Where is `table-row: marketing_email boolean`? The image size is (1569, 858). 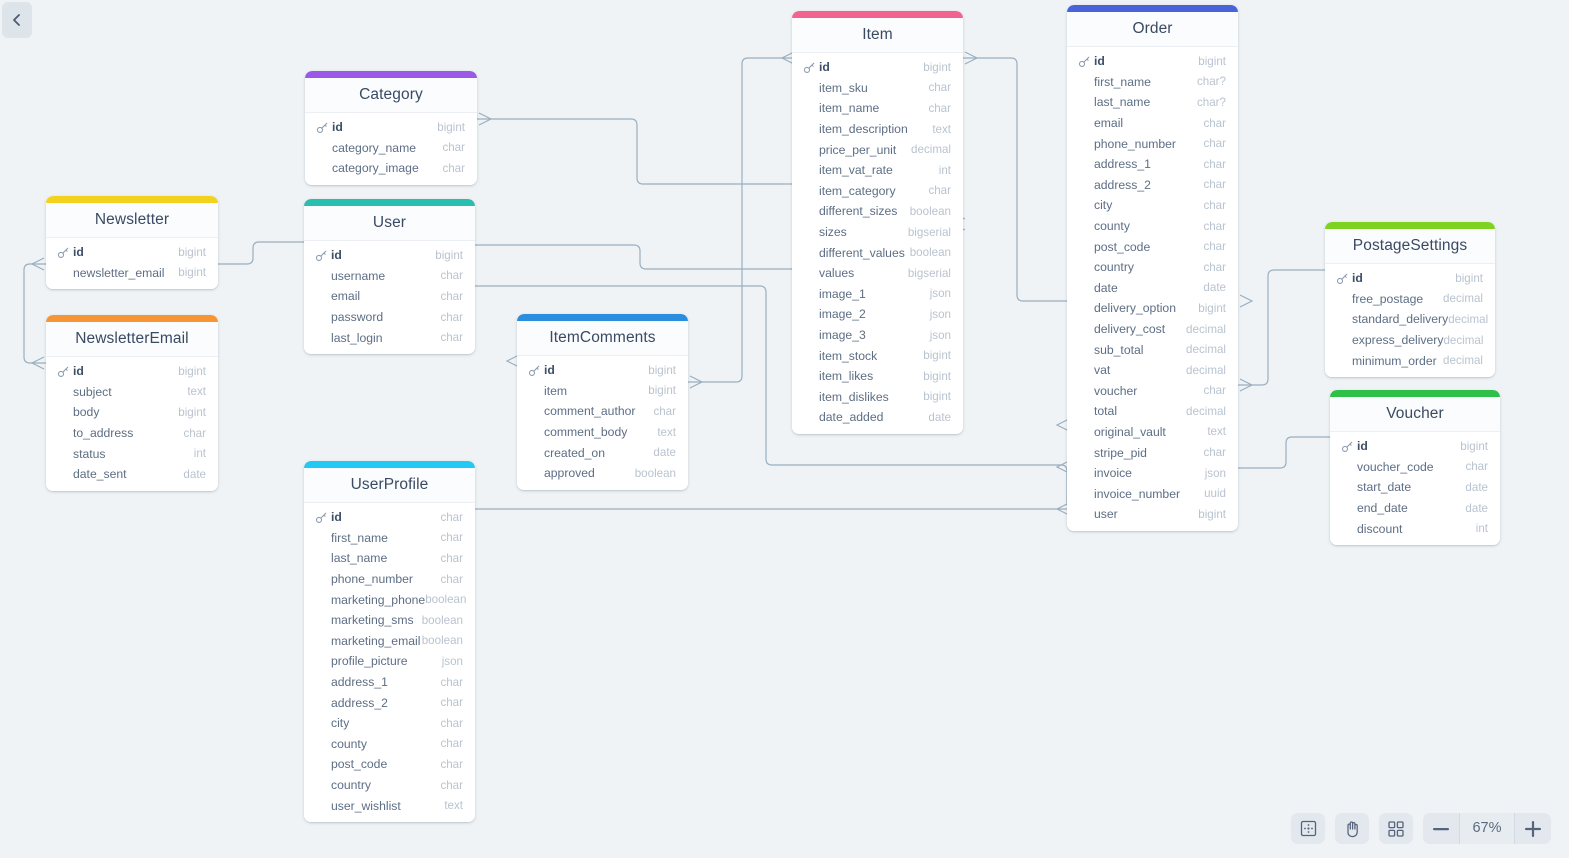 table-row: marketing_email boolean is located at coordinates (389, 641).